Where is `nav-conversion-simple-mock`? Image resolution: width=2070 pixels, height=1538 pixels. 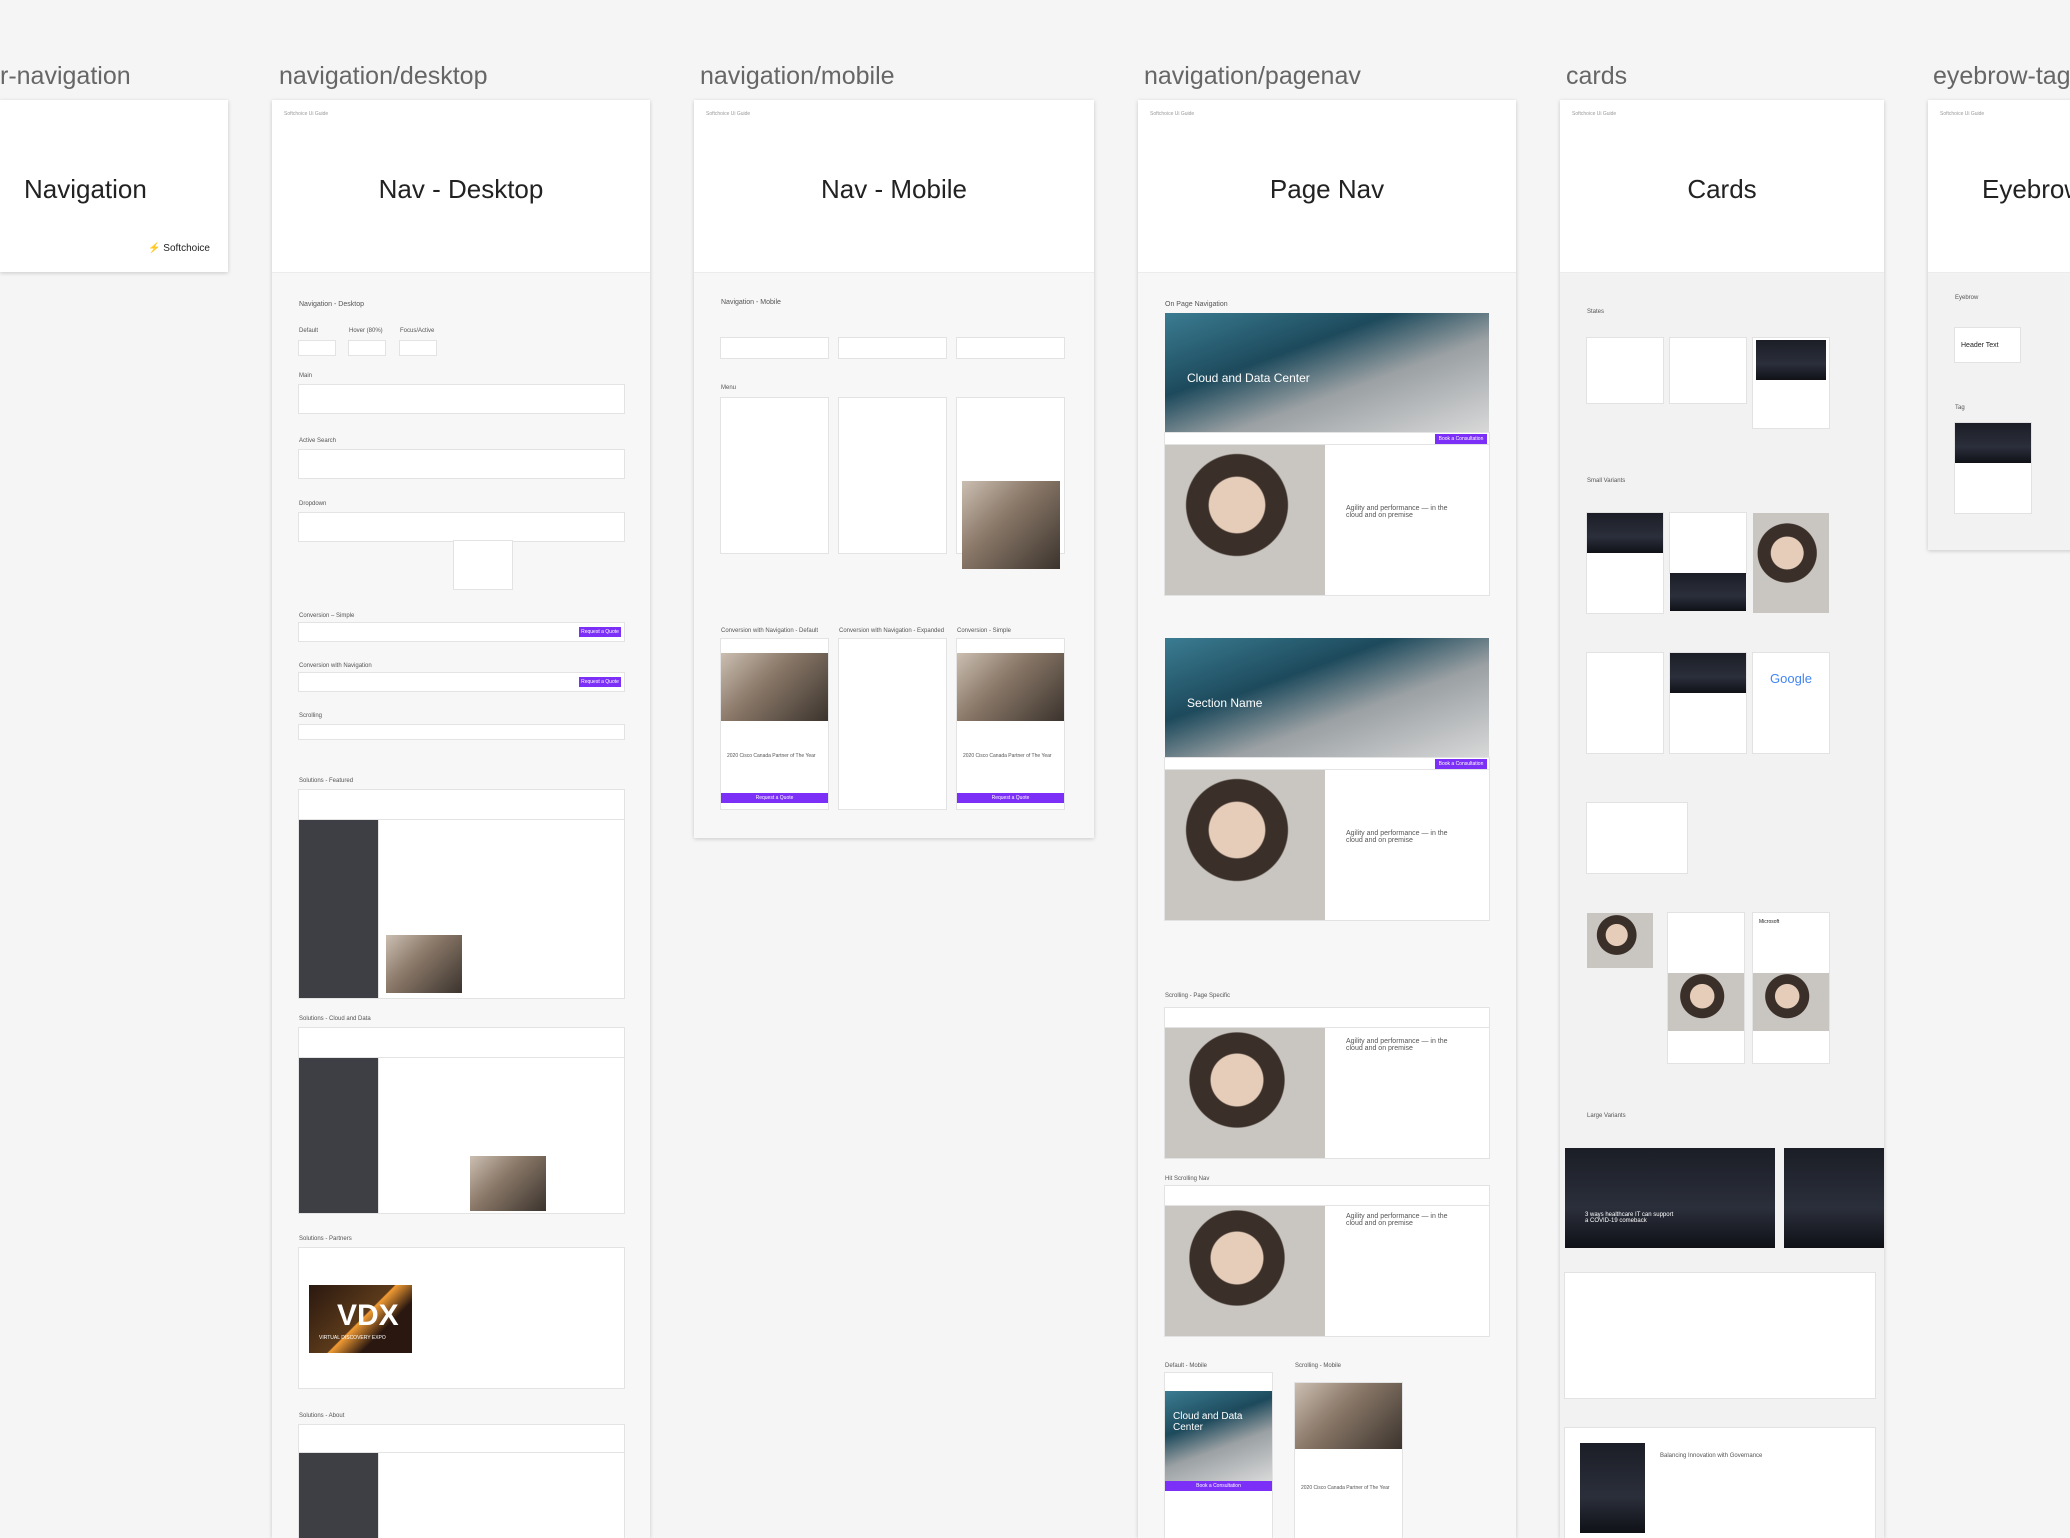
nav-conversion-simple-mock is located at coordinates (461, 632).